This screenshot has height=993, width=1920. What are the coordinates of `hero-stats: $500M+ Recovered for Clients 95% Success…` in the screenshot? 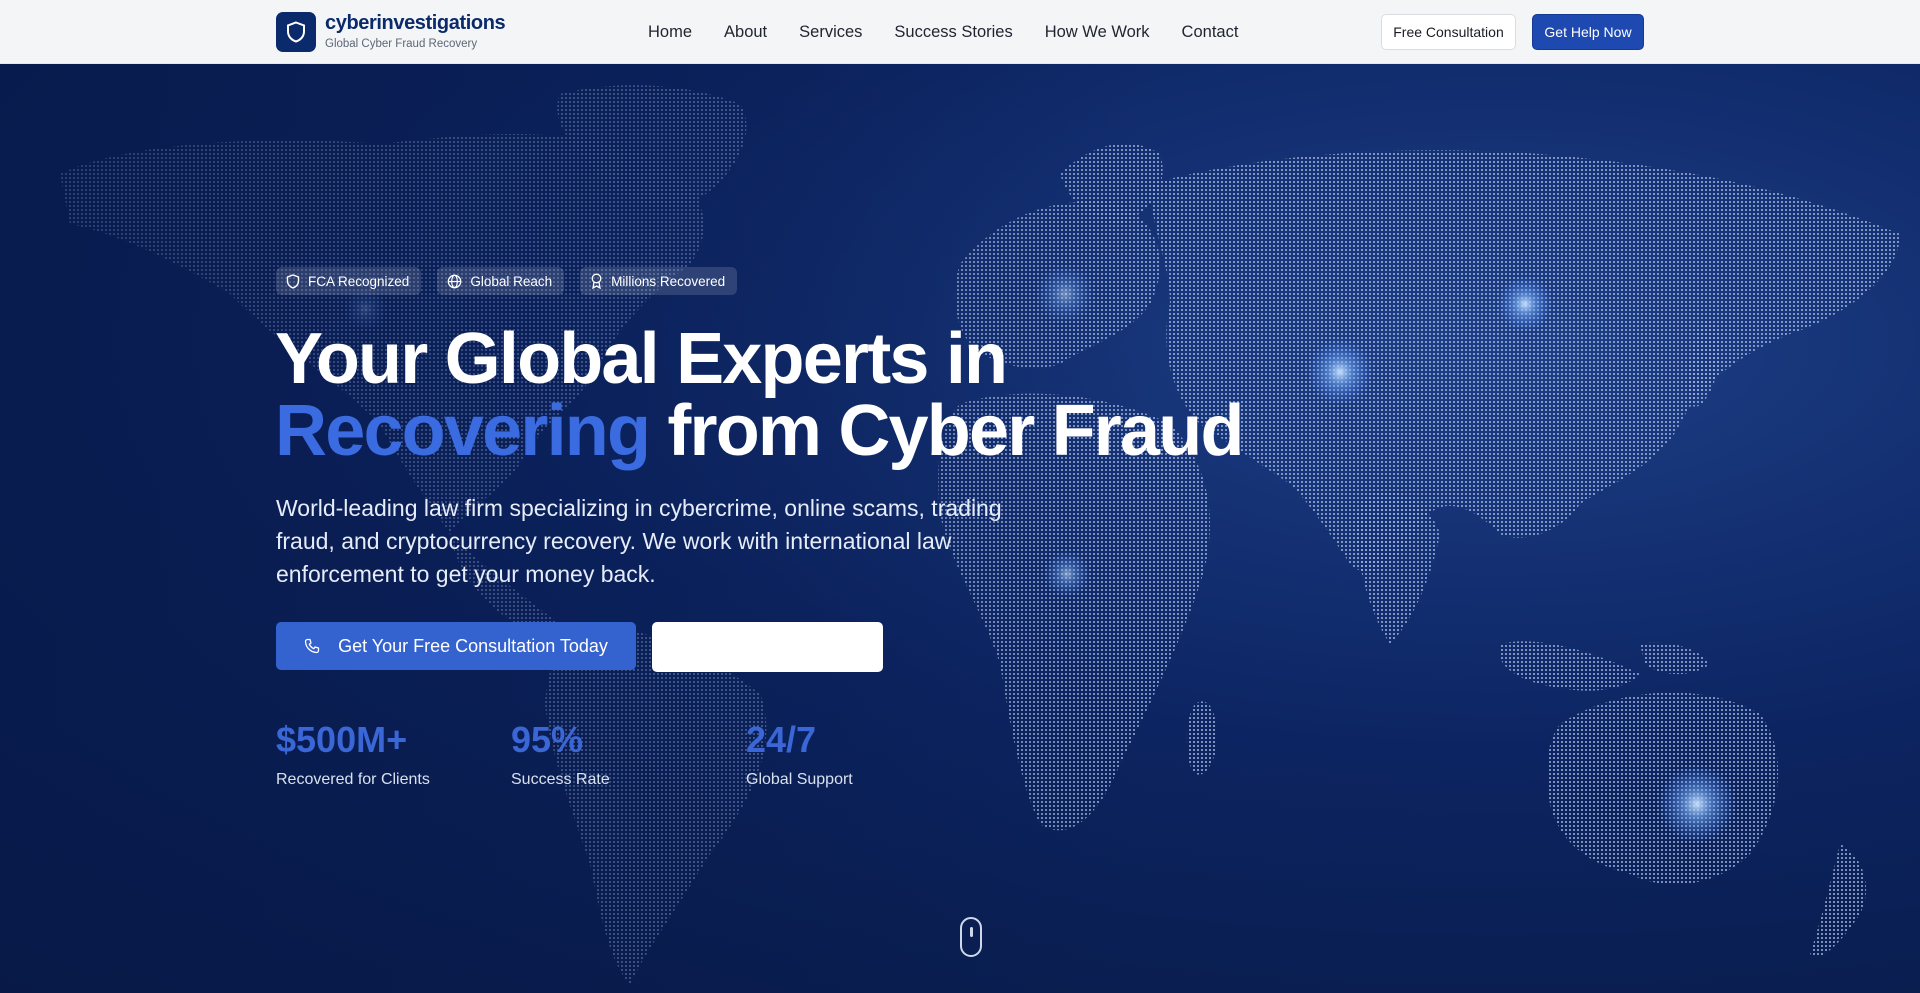 It's located at (628, 753).